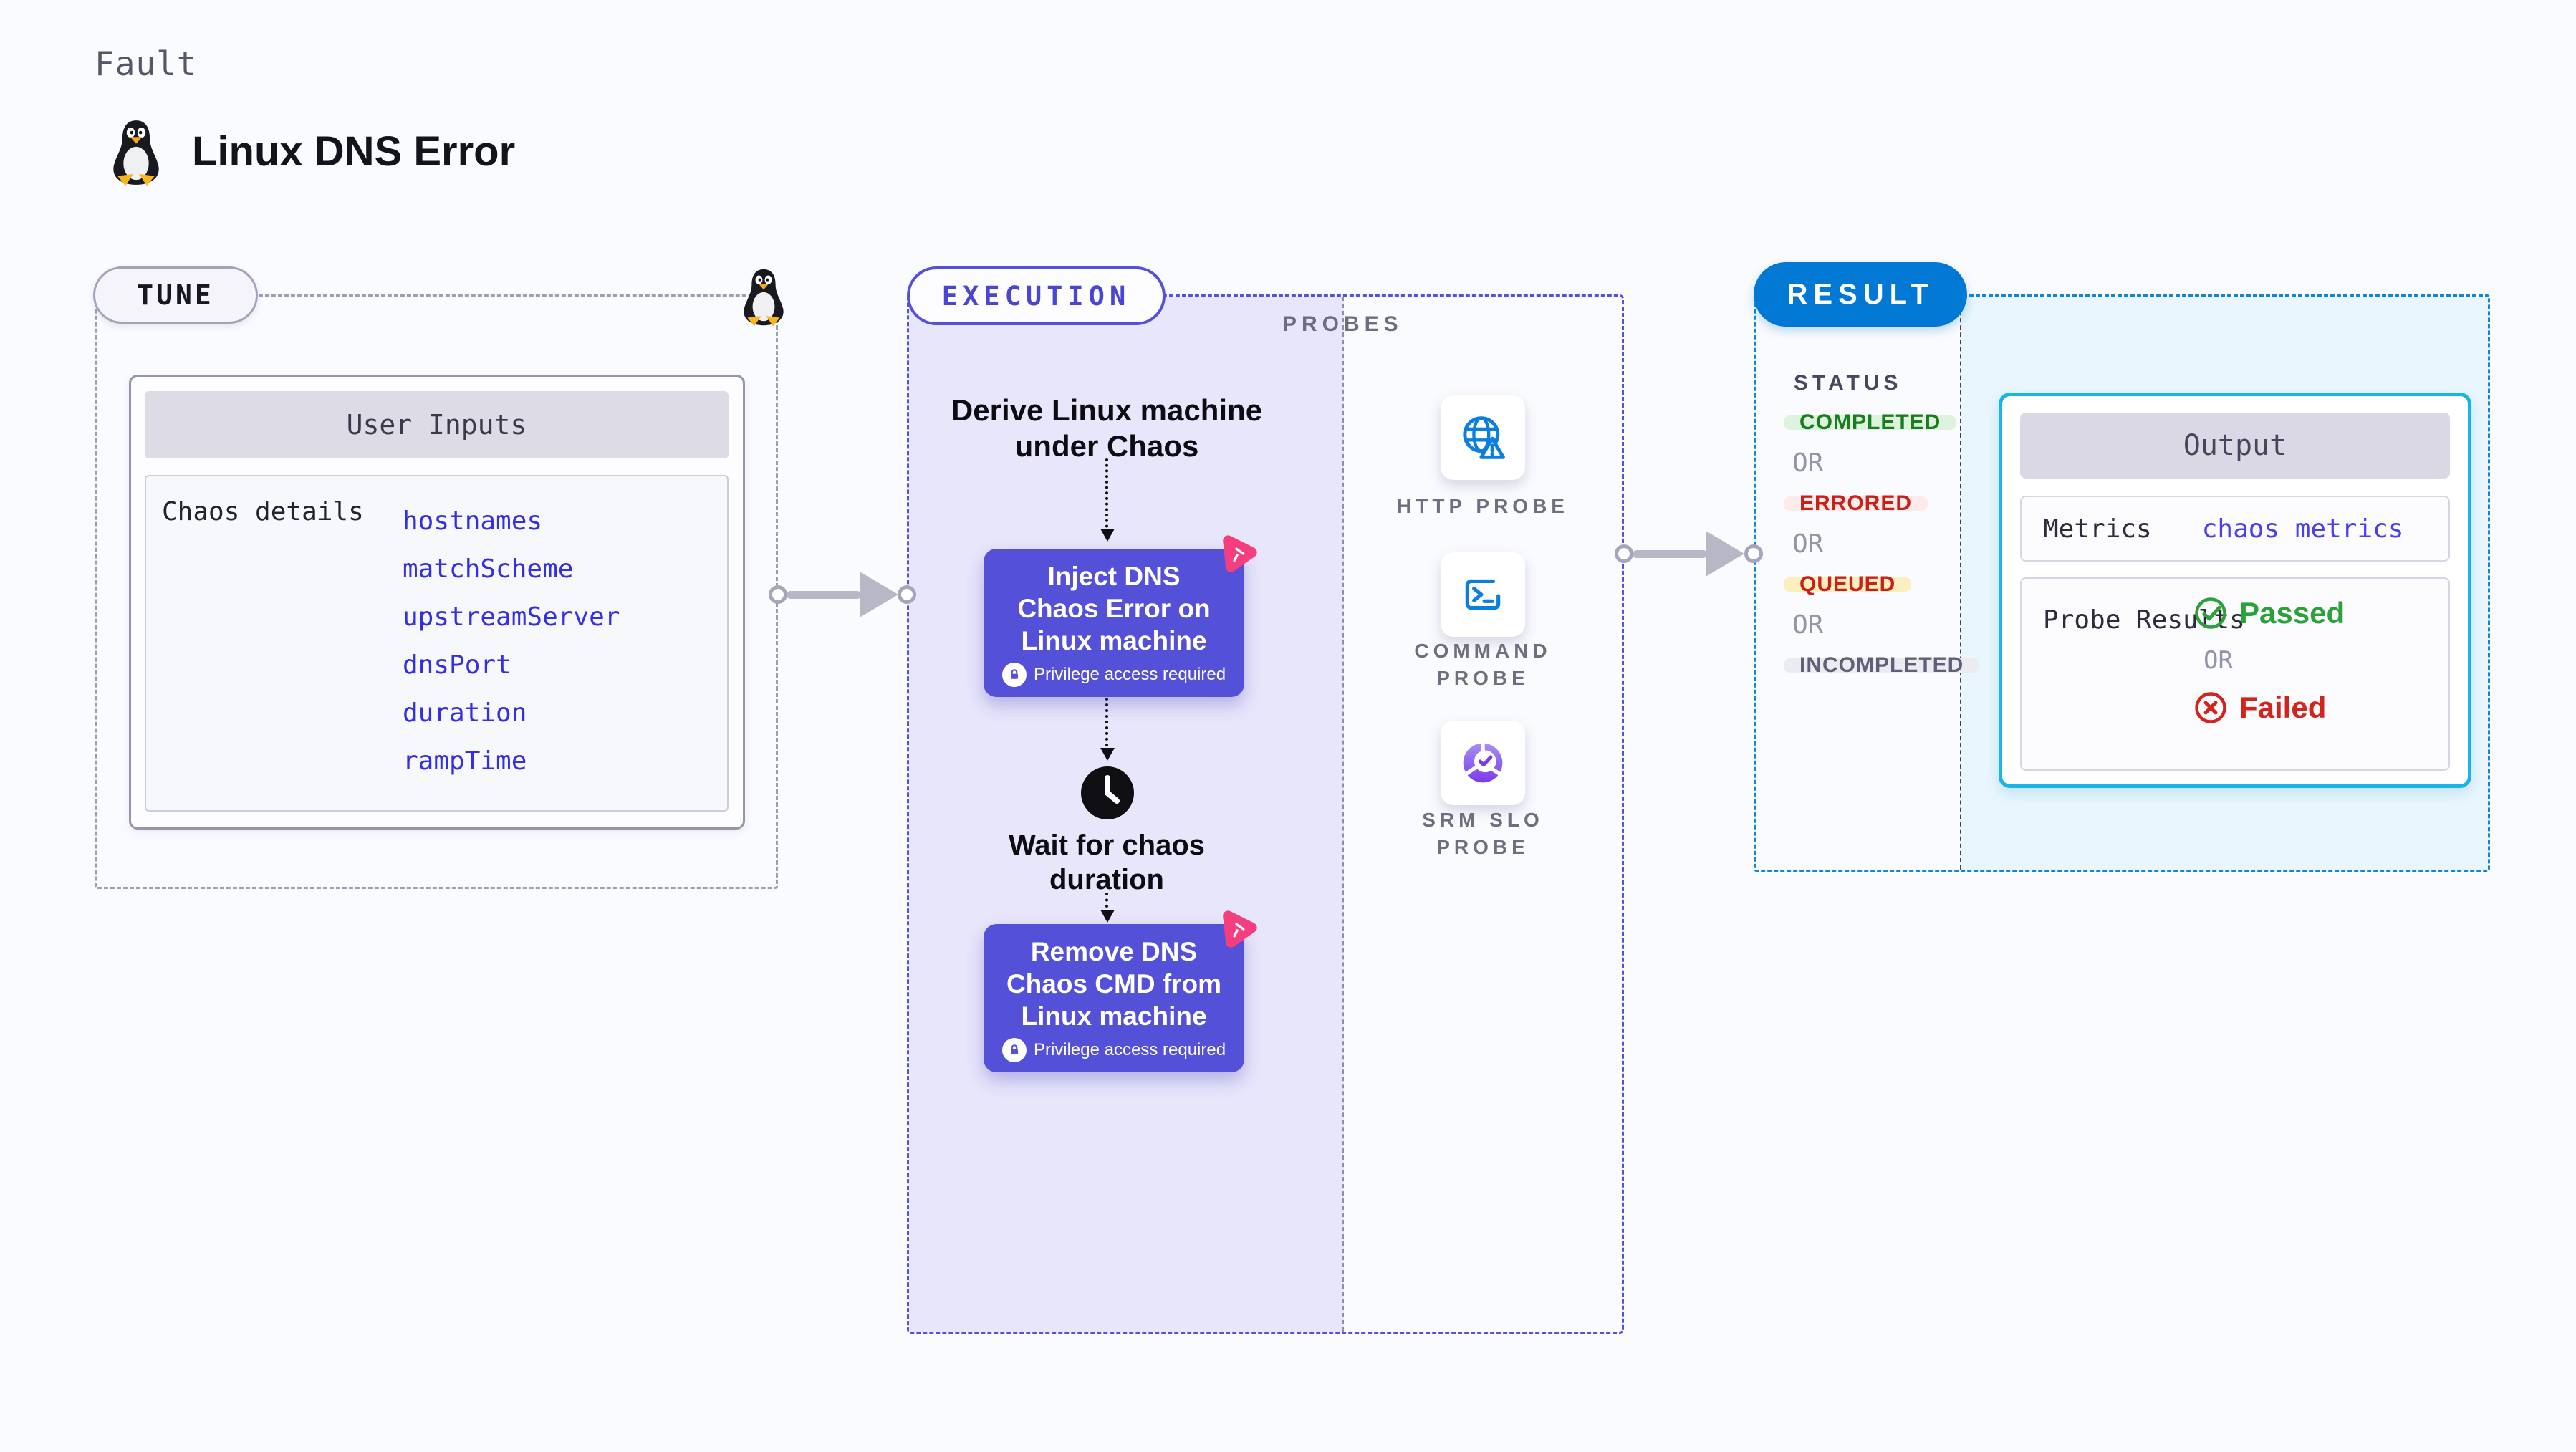 This screenshot has height=1452, width=2576. Describe the element at coordinates (1107, 793) in the screenshot. I see `wait-clock-icon` at that location.